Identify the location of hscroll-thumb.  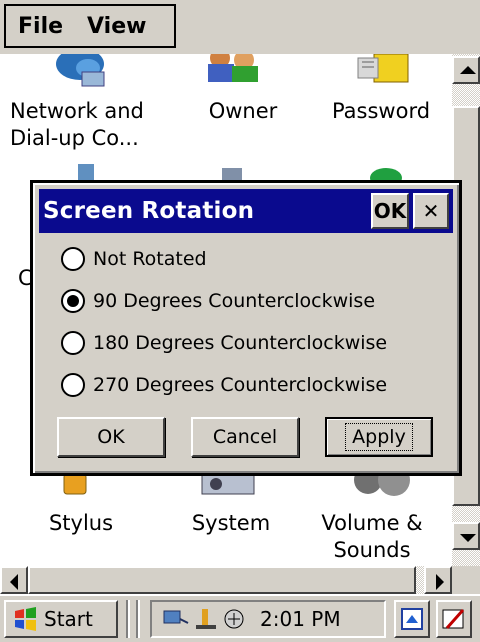
(222, 580).